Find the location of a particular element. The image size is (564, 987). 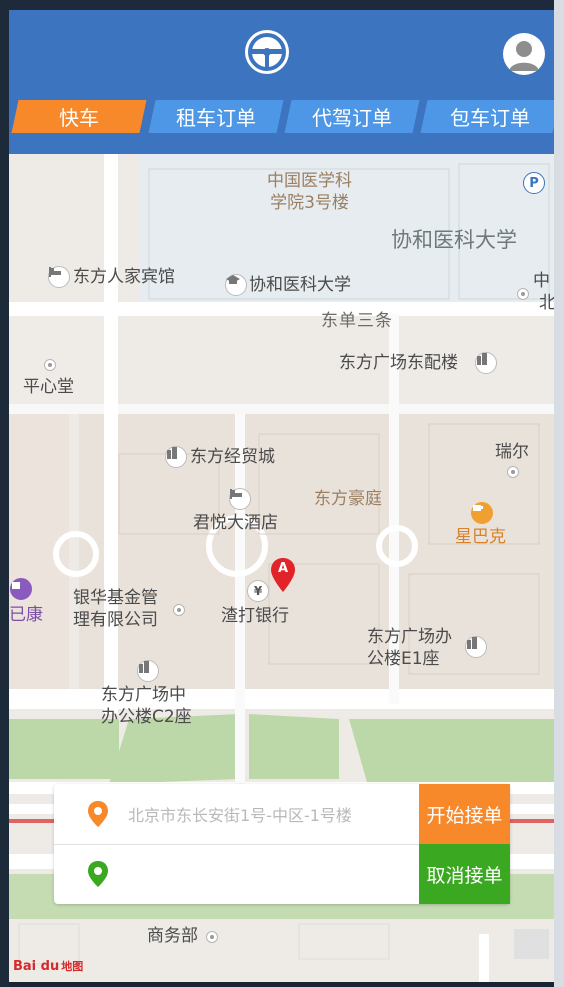

poi-dongfang-guesthouse: 东方人家宾馆 is located at coordinates (124, 277).